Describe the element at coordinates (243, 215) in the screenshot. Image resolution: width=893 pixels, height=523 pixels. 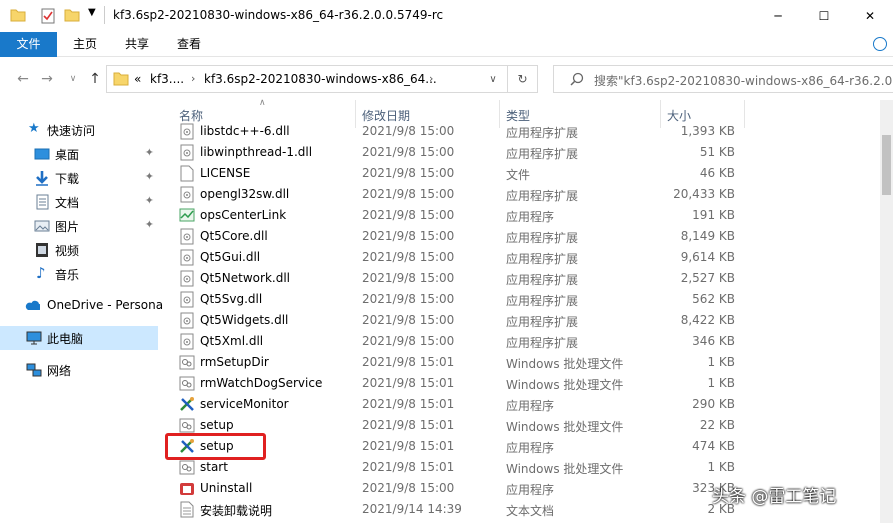
I see `file-name: opsCenterLink` at that location.